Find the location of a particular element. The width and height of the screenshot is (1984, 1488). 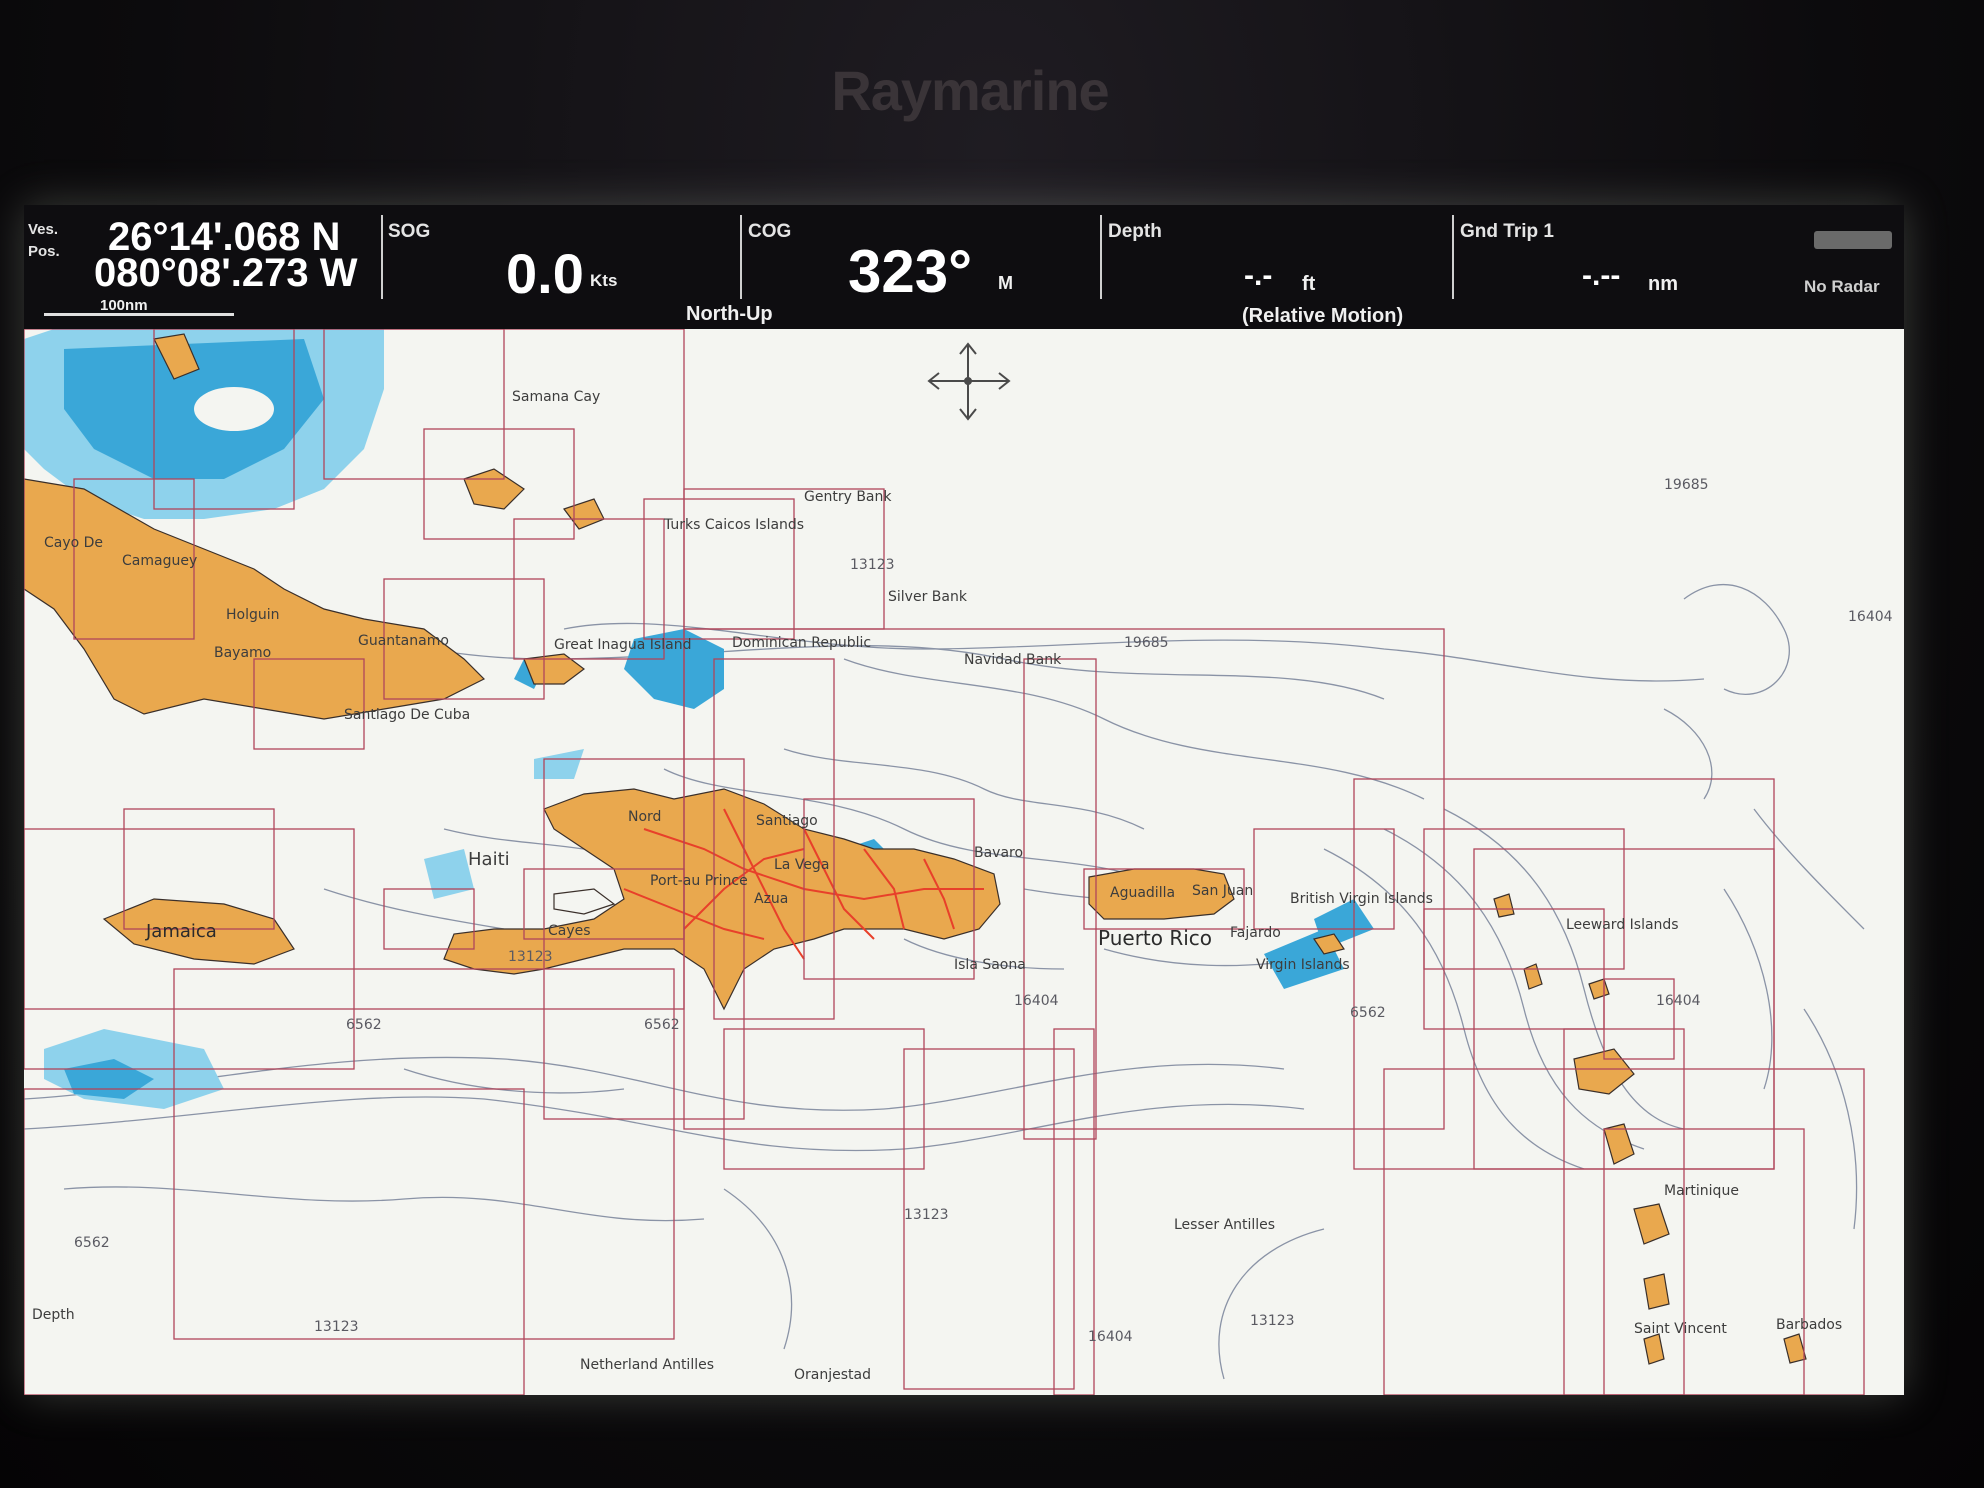

depth-label: Depth is located at coordinates (1135, 231).